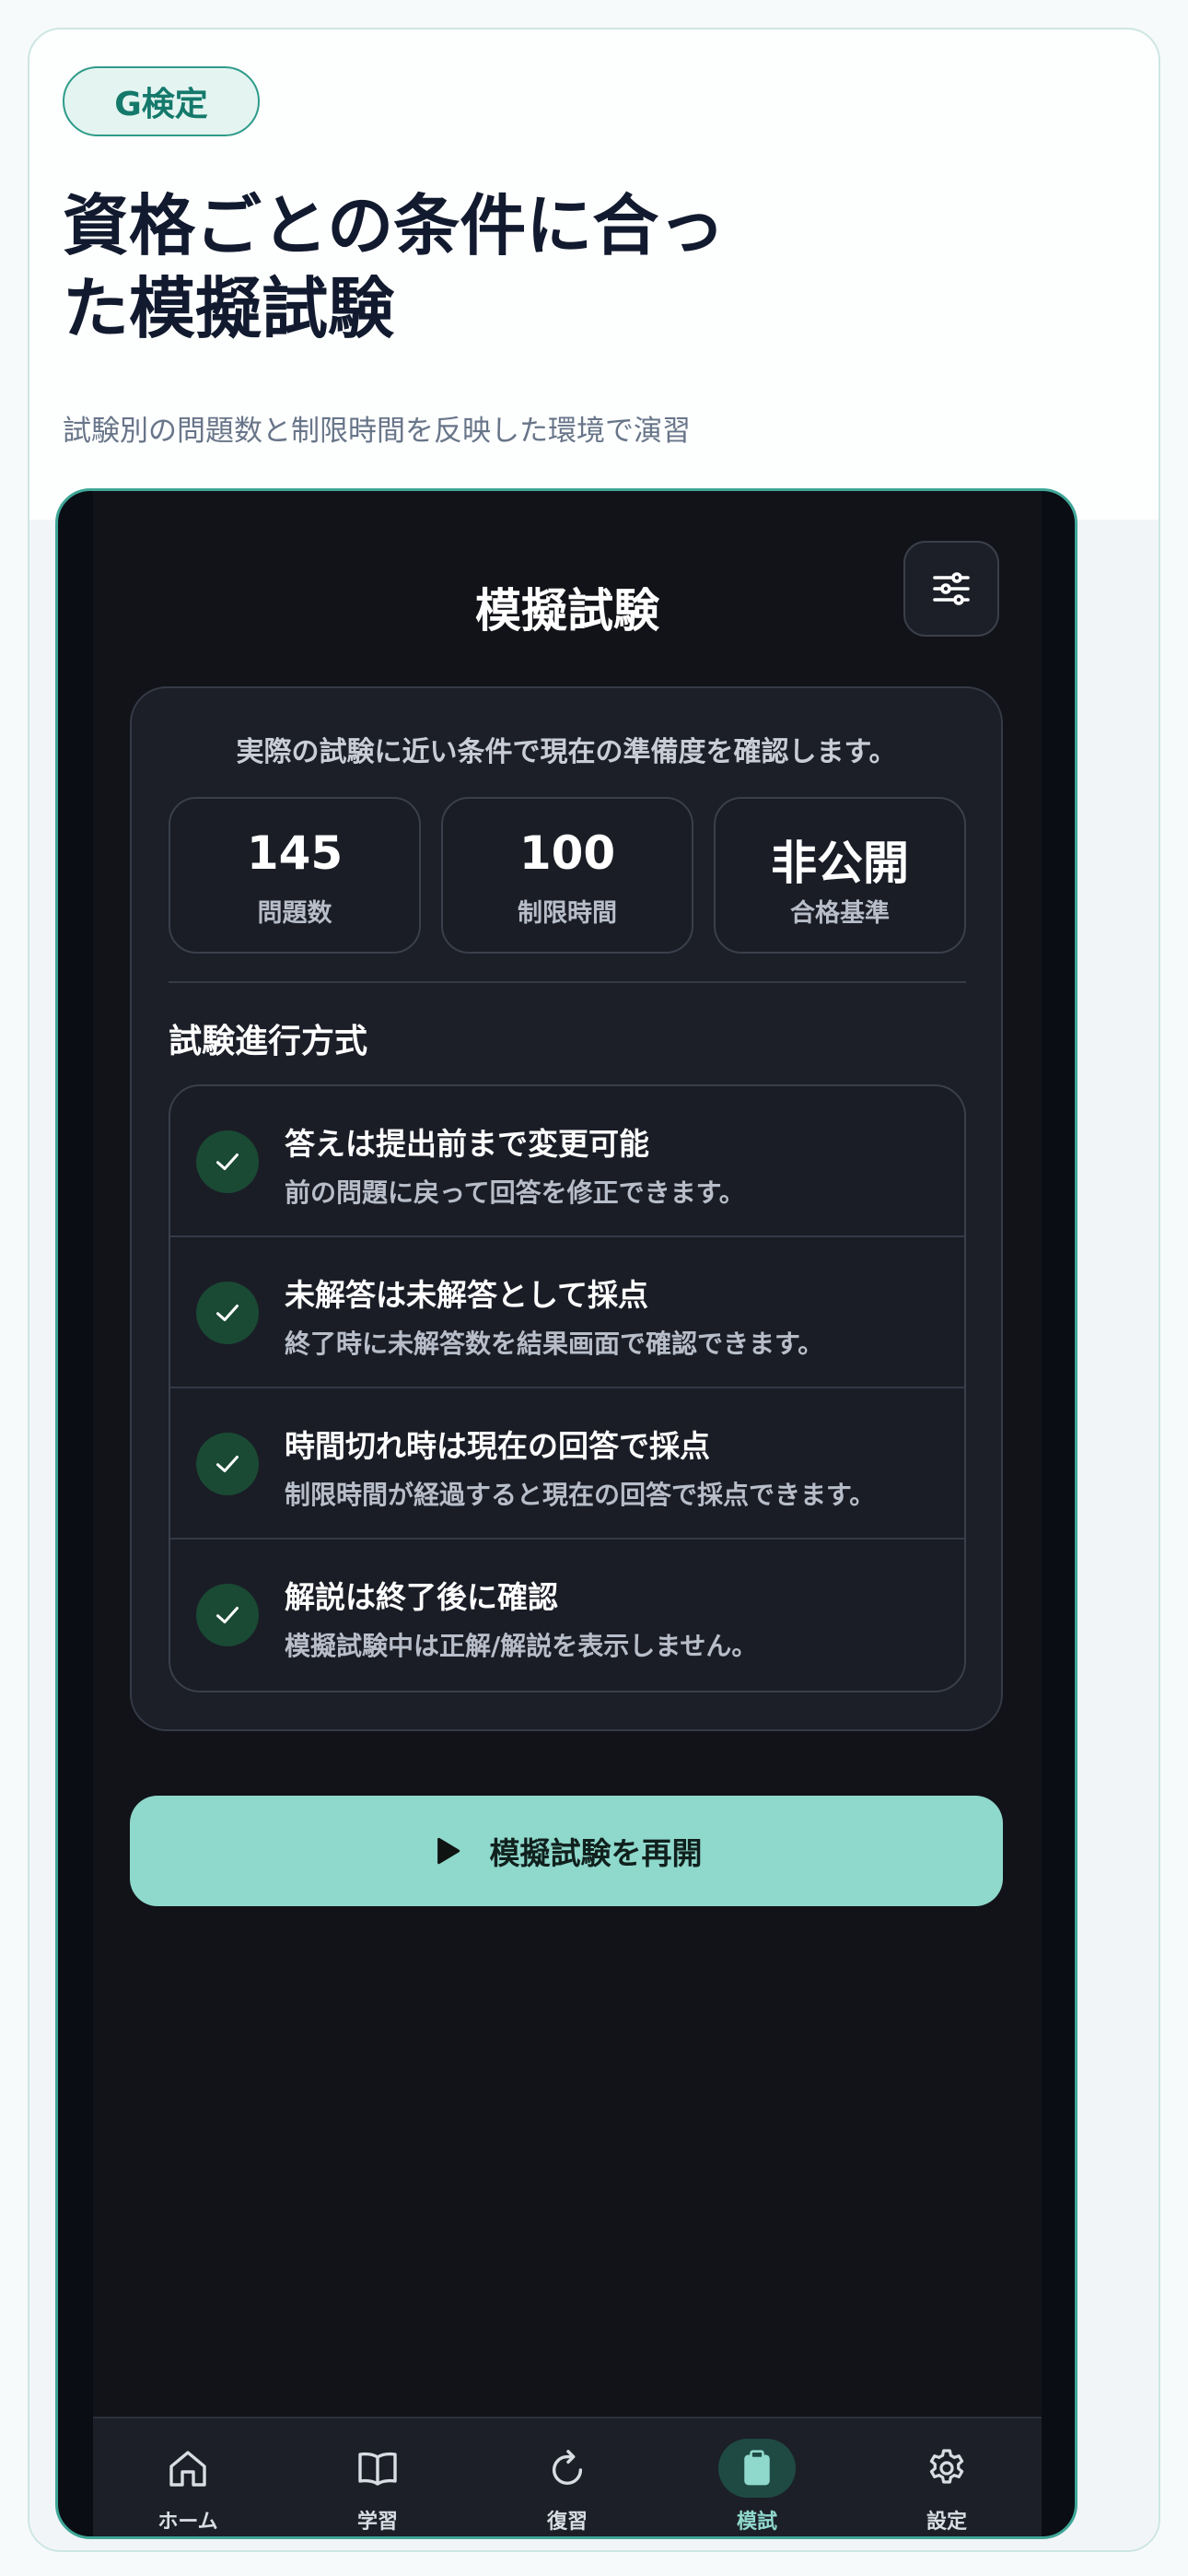 This screenshot has height=2576, width=1188. I want to click on list-item: 解説は終了後に確認 模擬試験中は正解/解説を表示しません。, so click(567, 1615).